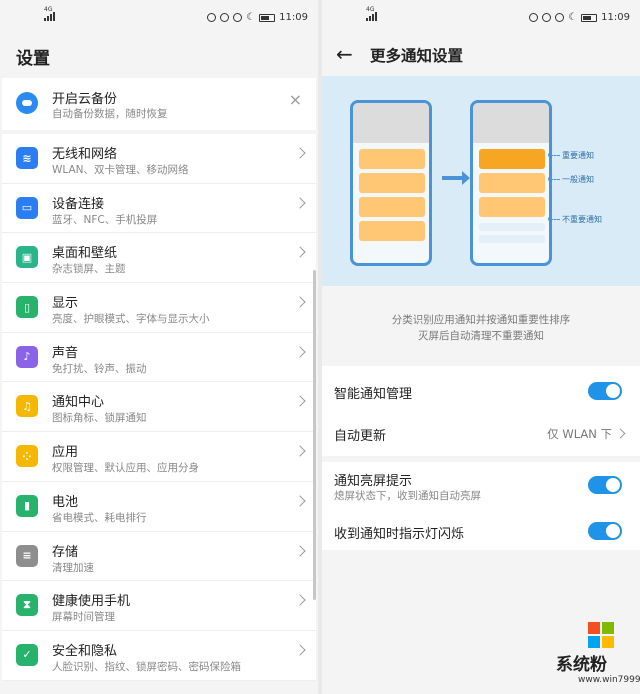 This screenshot has width=640, height=694. What do you see at coordinates (391, 183) in the screenshot?
I see `phone-before-illustration` at bounding box center [391, 183].